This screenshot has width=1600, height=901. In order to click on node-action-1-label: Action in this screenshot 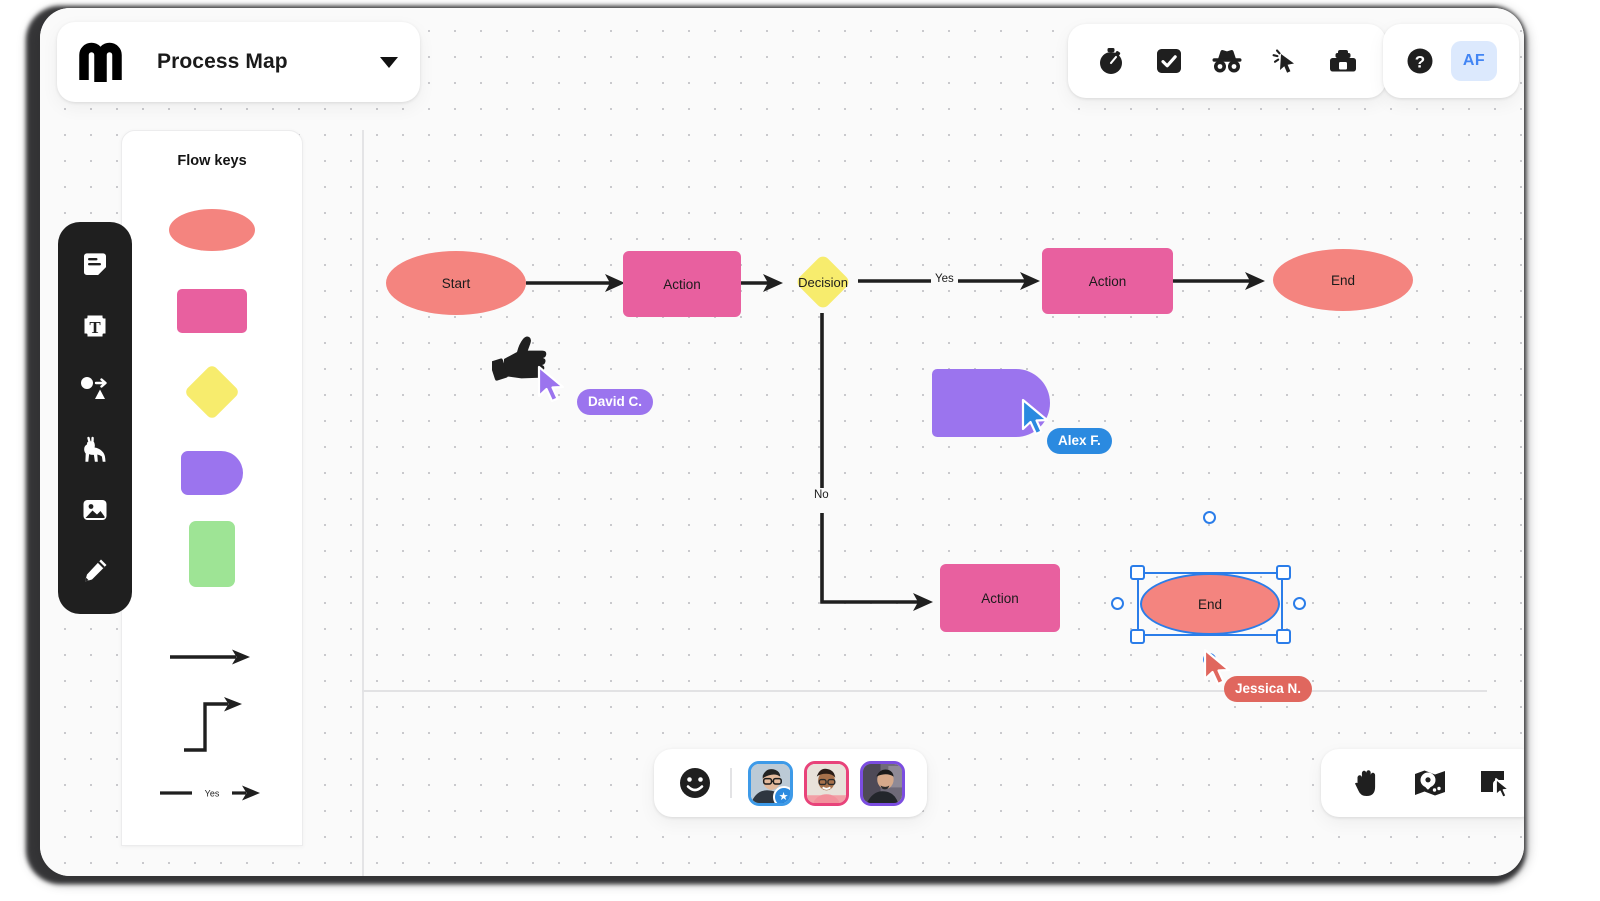, I will do `click(682, 284)`.